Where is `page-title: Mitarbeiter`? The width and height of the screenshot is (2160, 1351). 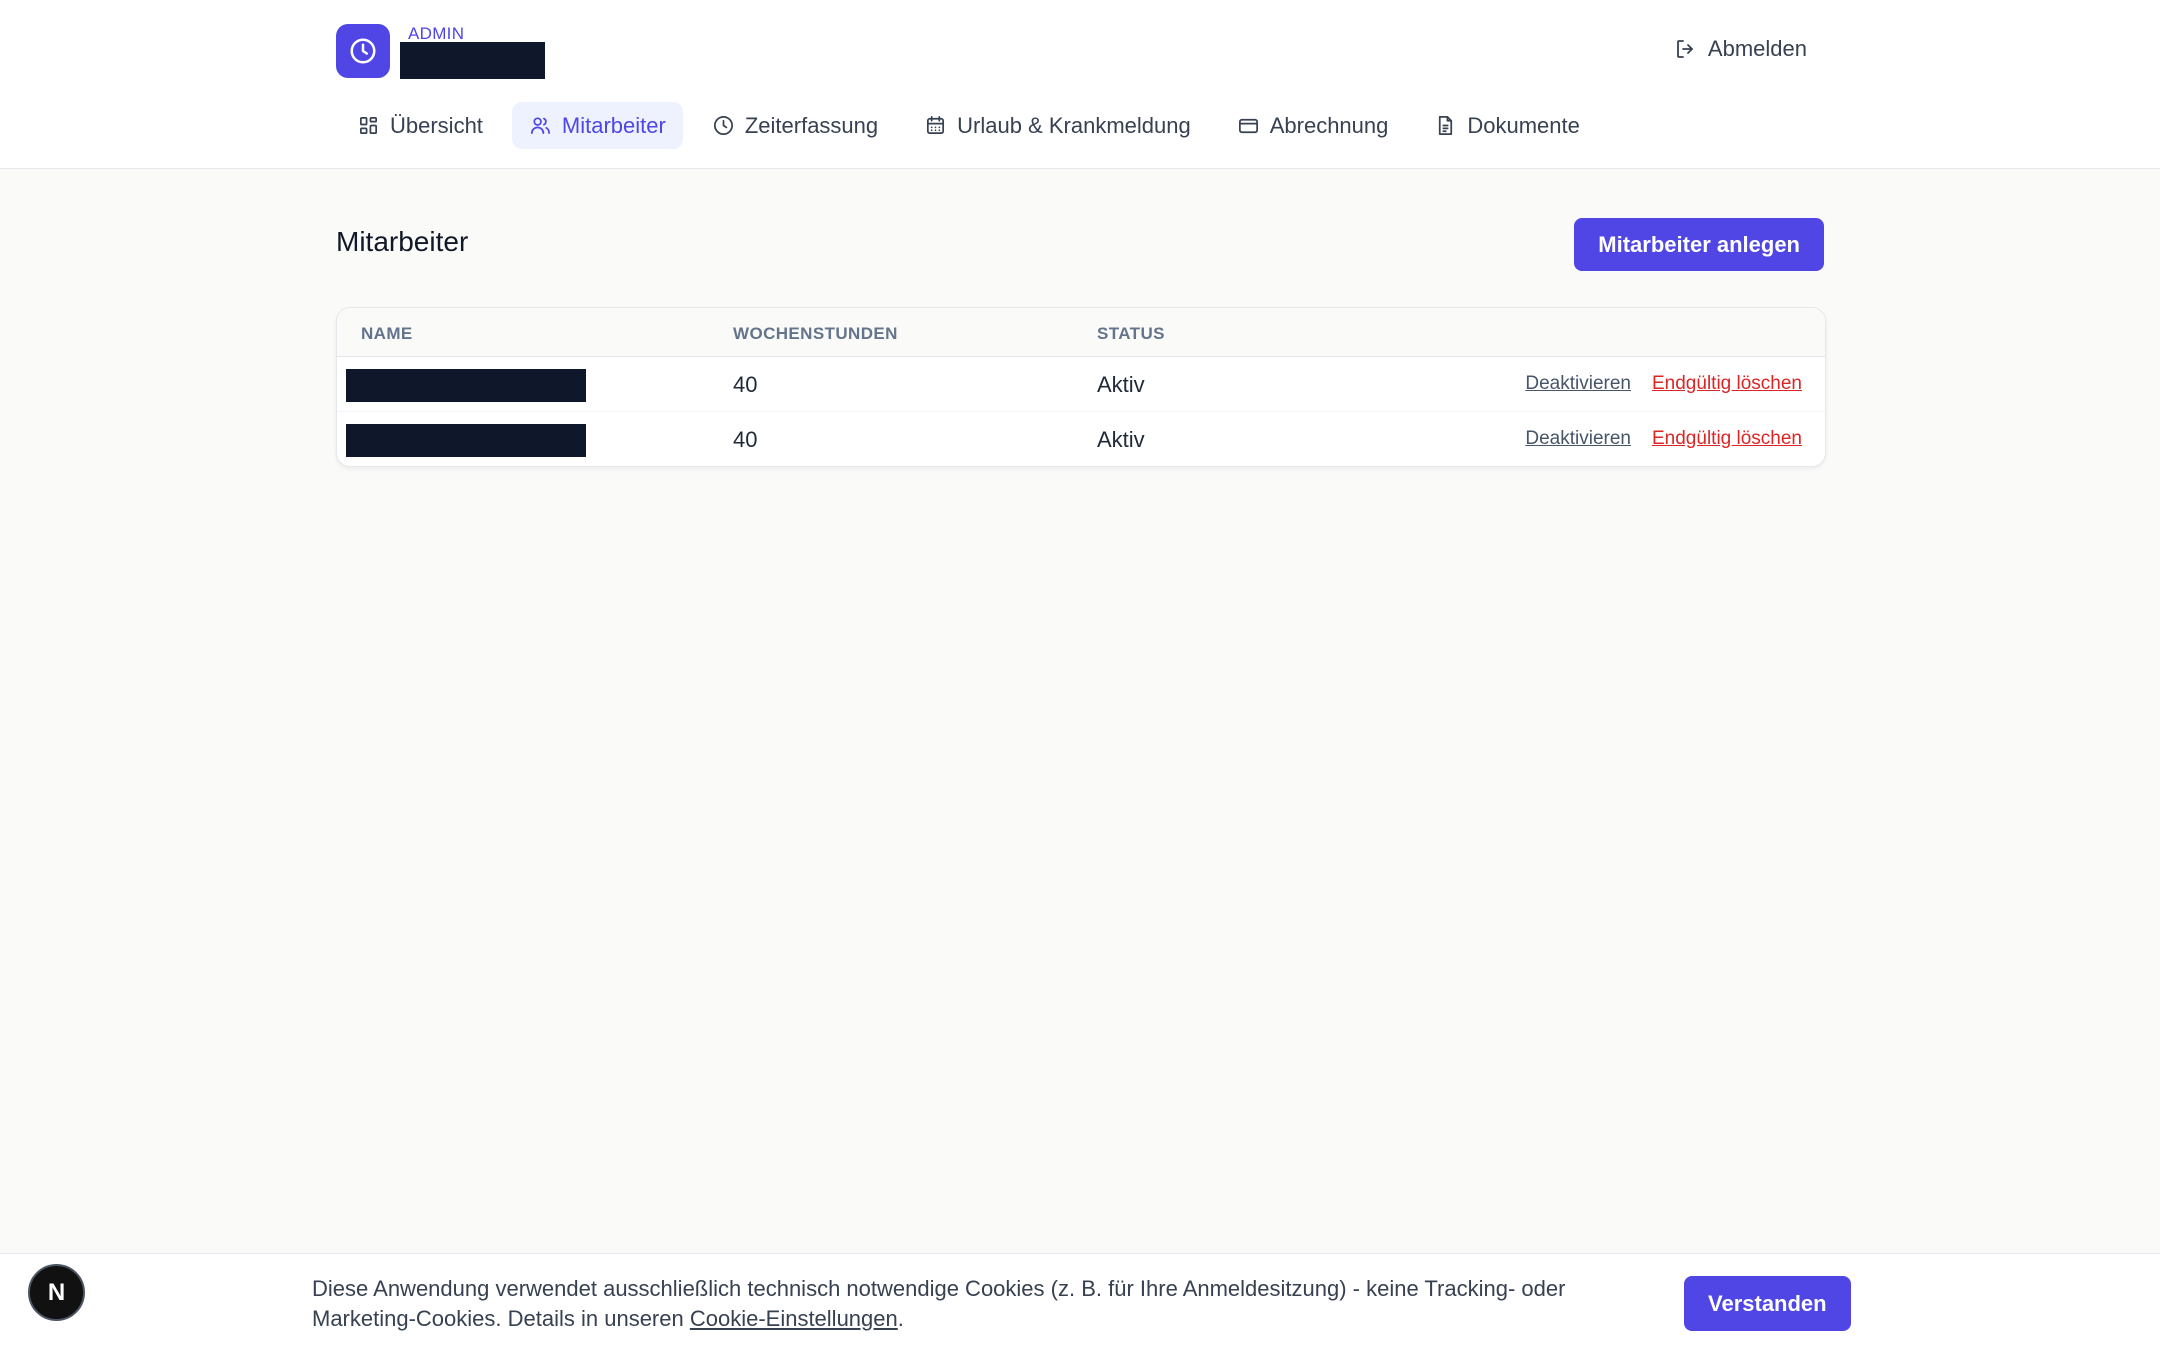 page-title: Mitarbeiter is located at coordinates (402, 241).